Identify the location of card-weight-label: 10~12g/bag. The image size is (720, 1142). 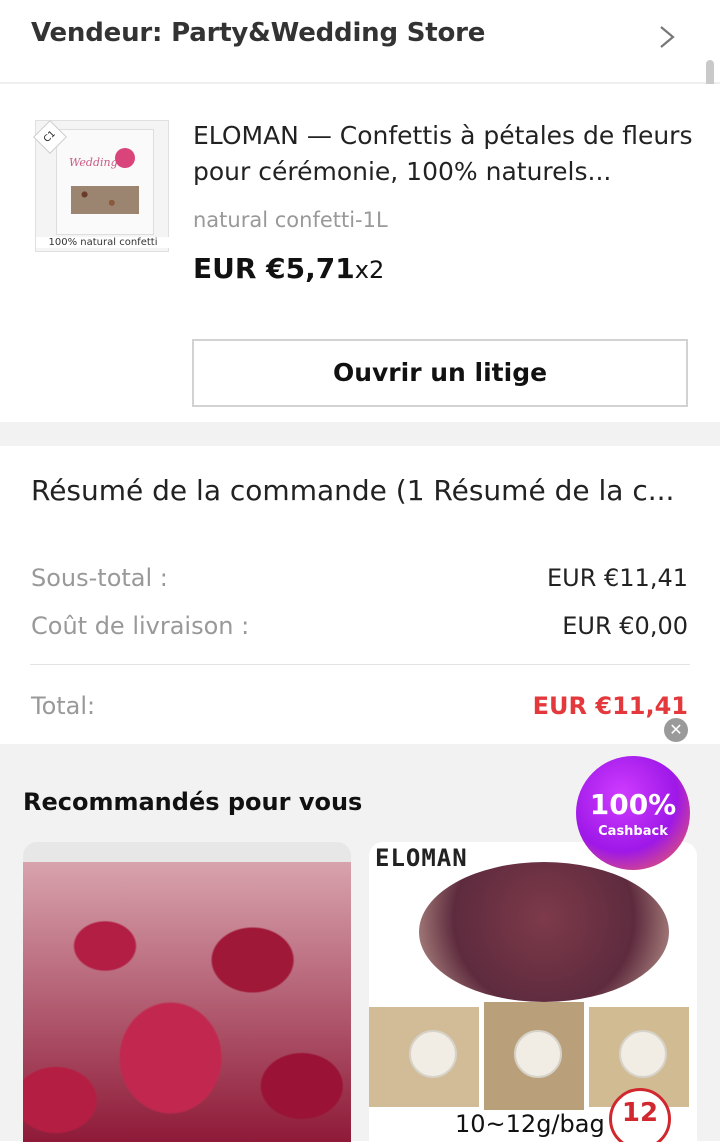
(530, 1124).